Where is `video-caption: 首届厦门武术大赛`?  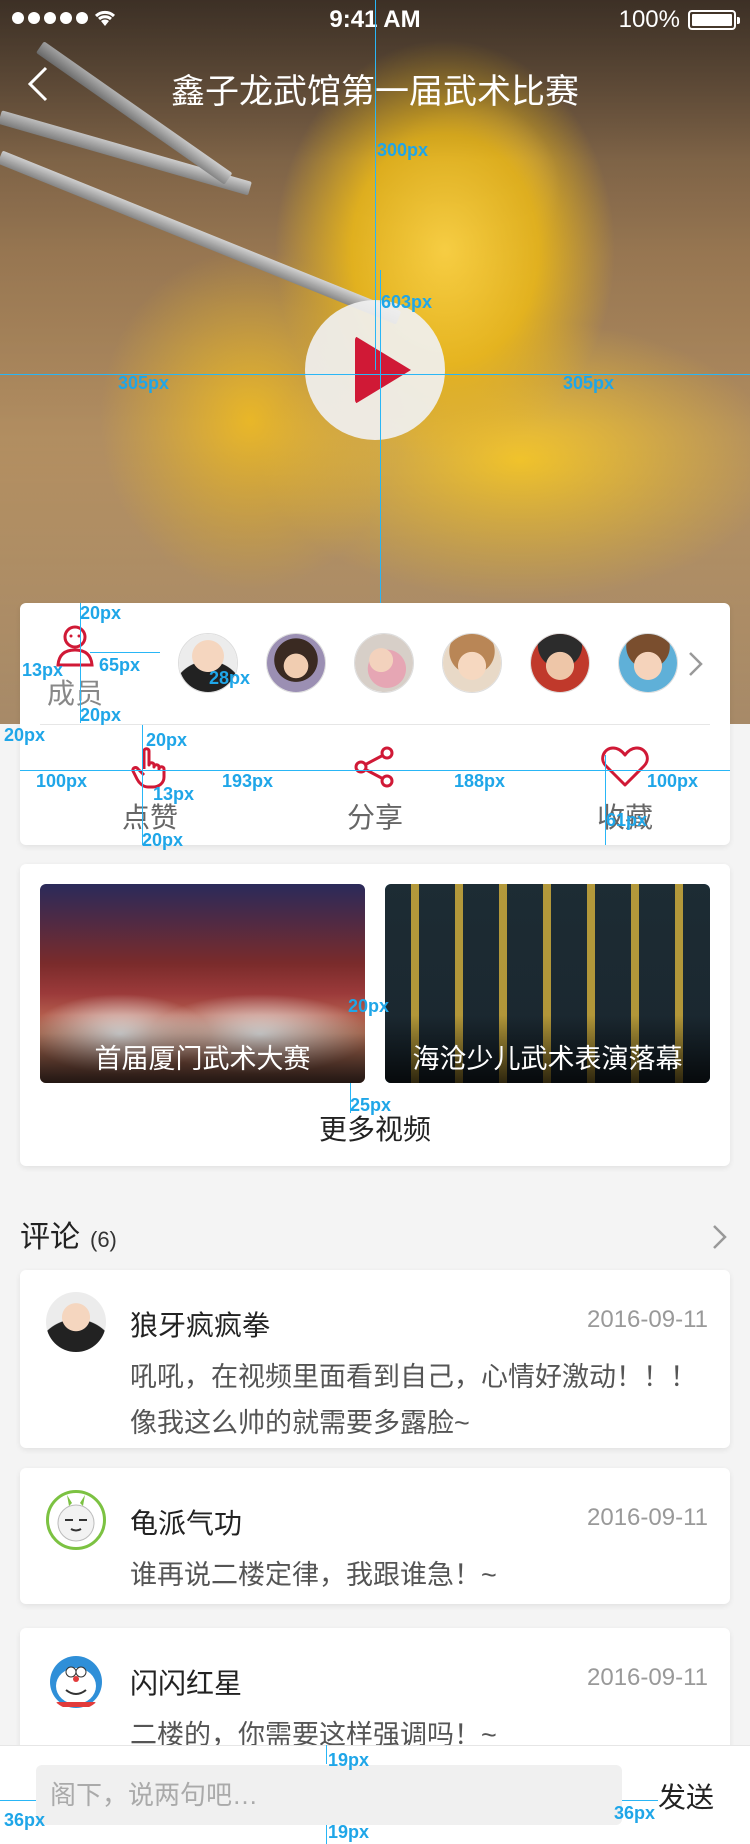 video-caption: 首届厦门武术大赛 is located at coordinates (202, 1049).